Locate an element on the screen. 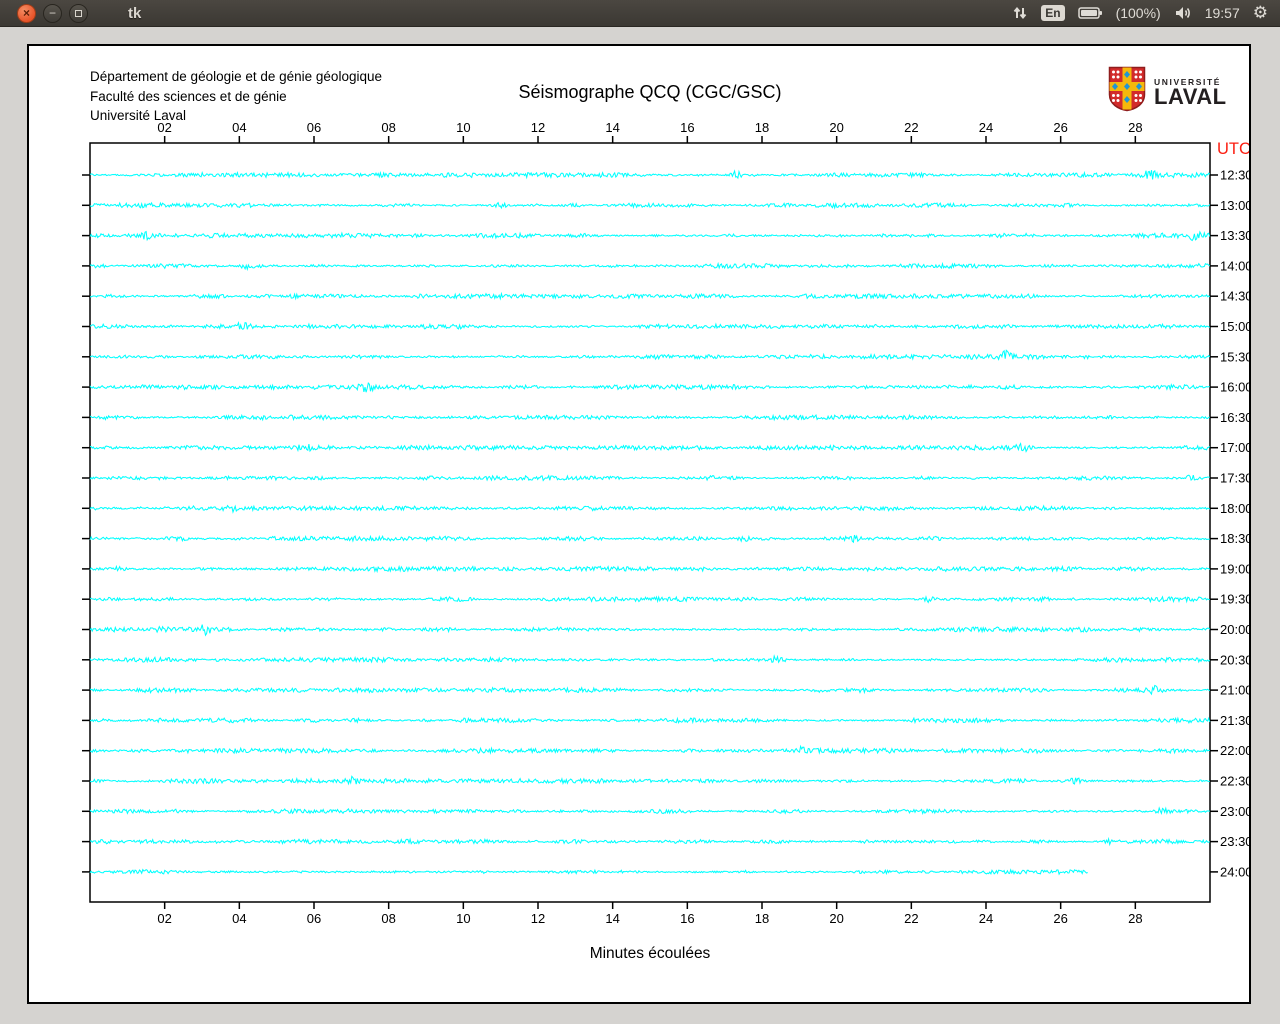 Image resolution: width=1280 pixels, height=1024 pixels. keyboard-layout-indicator: En is located at coordinates (1053, 13).